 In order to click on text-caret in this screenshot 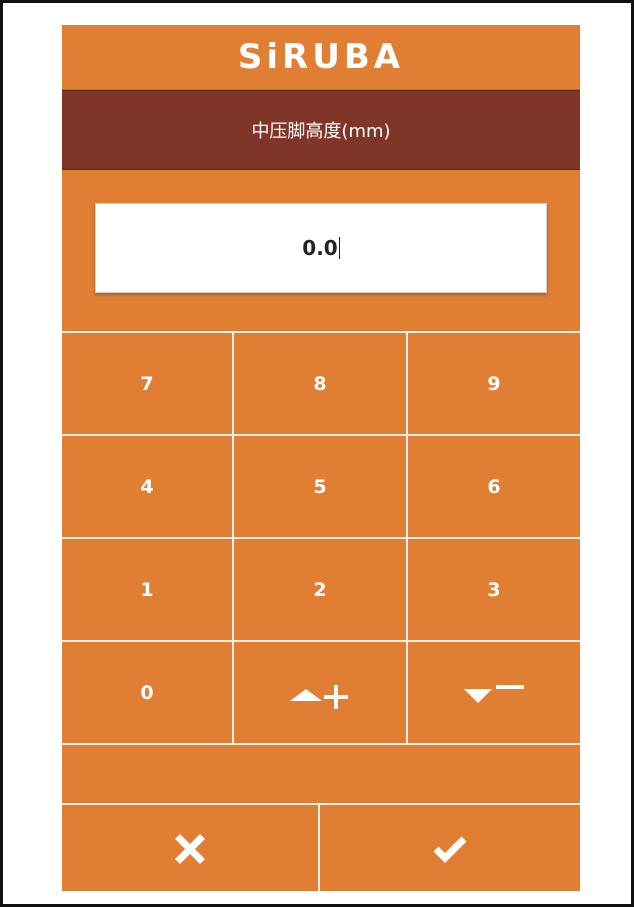, I will do `click(339, 248)`.